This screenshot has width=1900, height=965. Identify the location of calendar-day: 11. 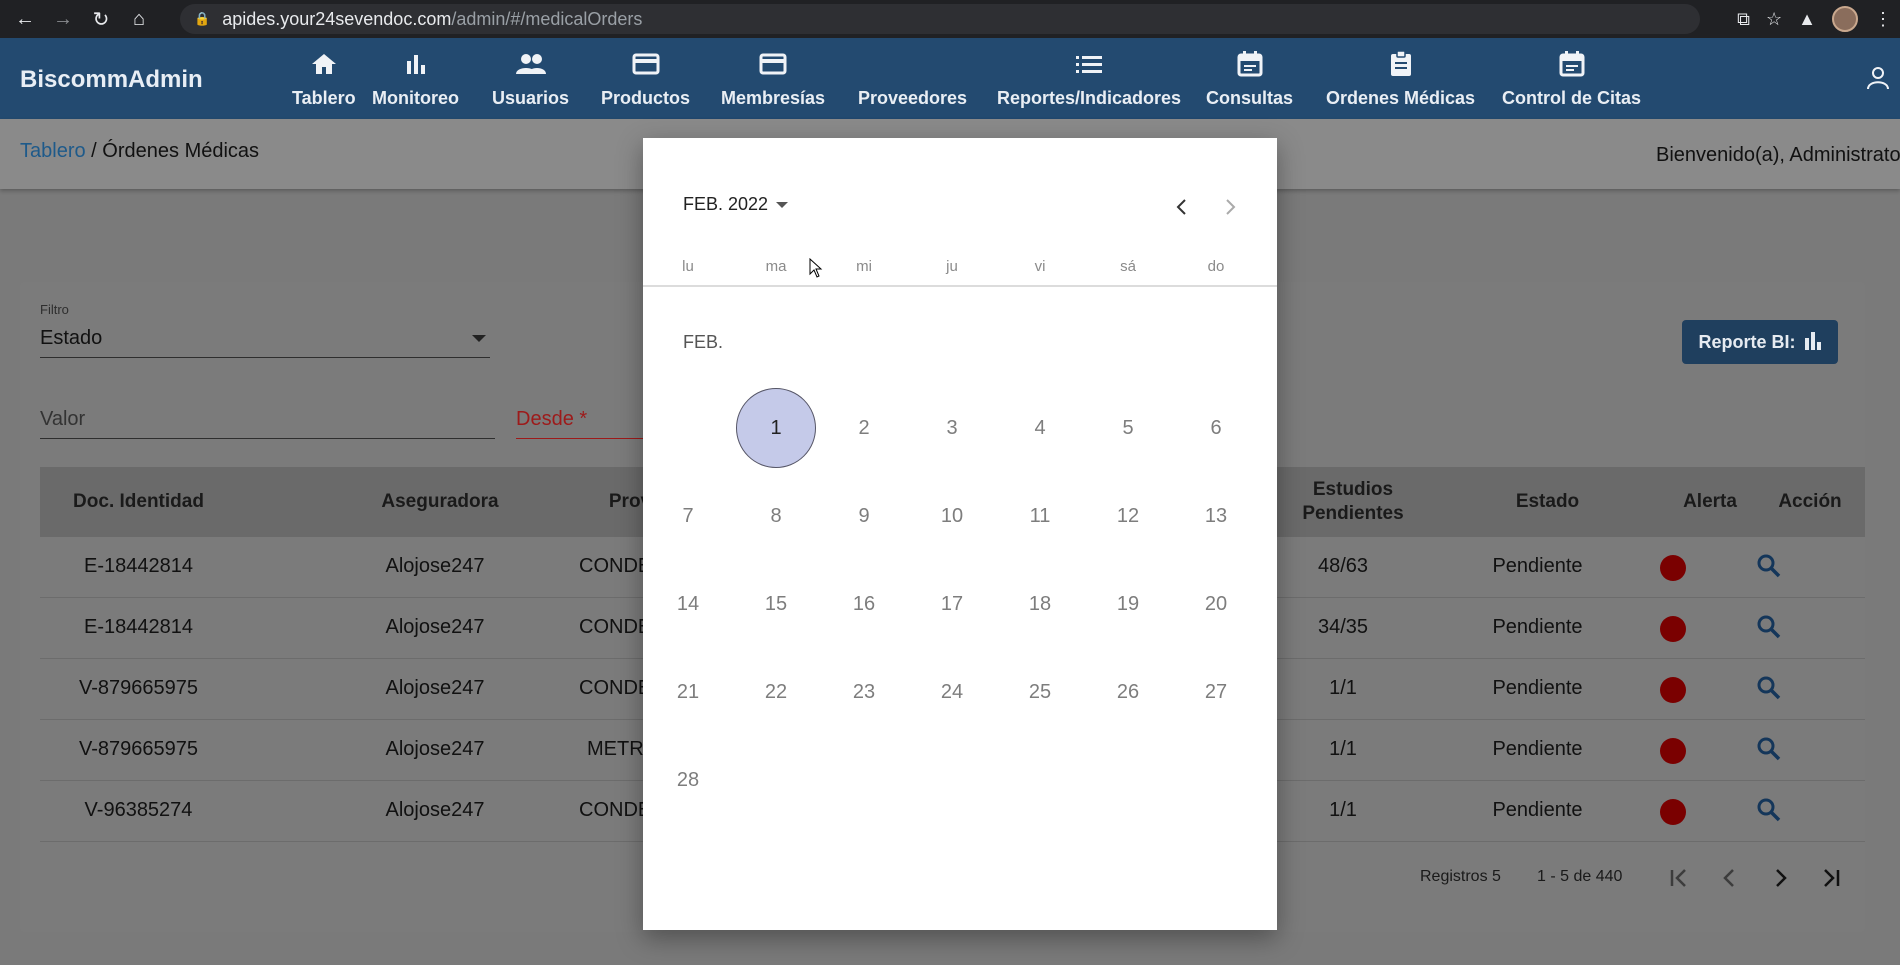
(1040, 516).